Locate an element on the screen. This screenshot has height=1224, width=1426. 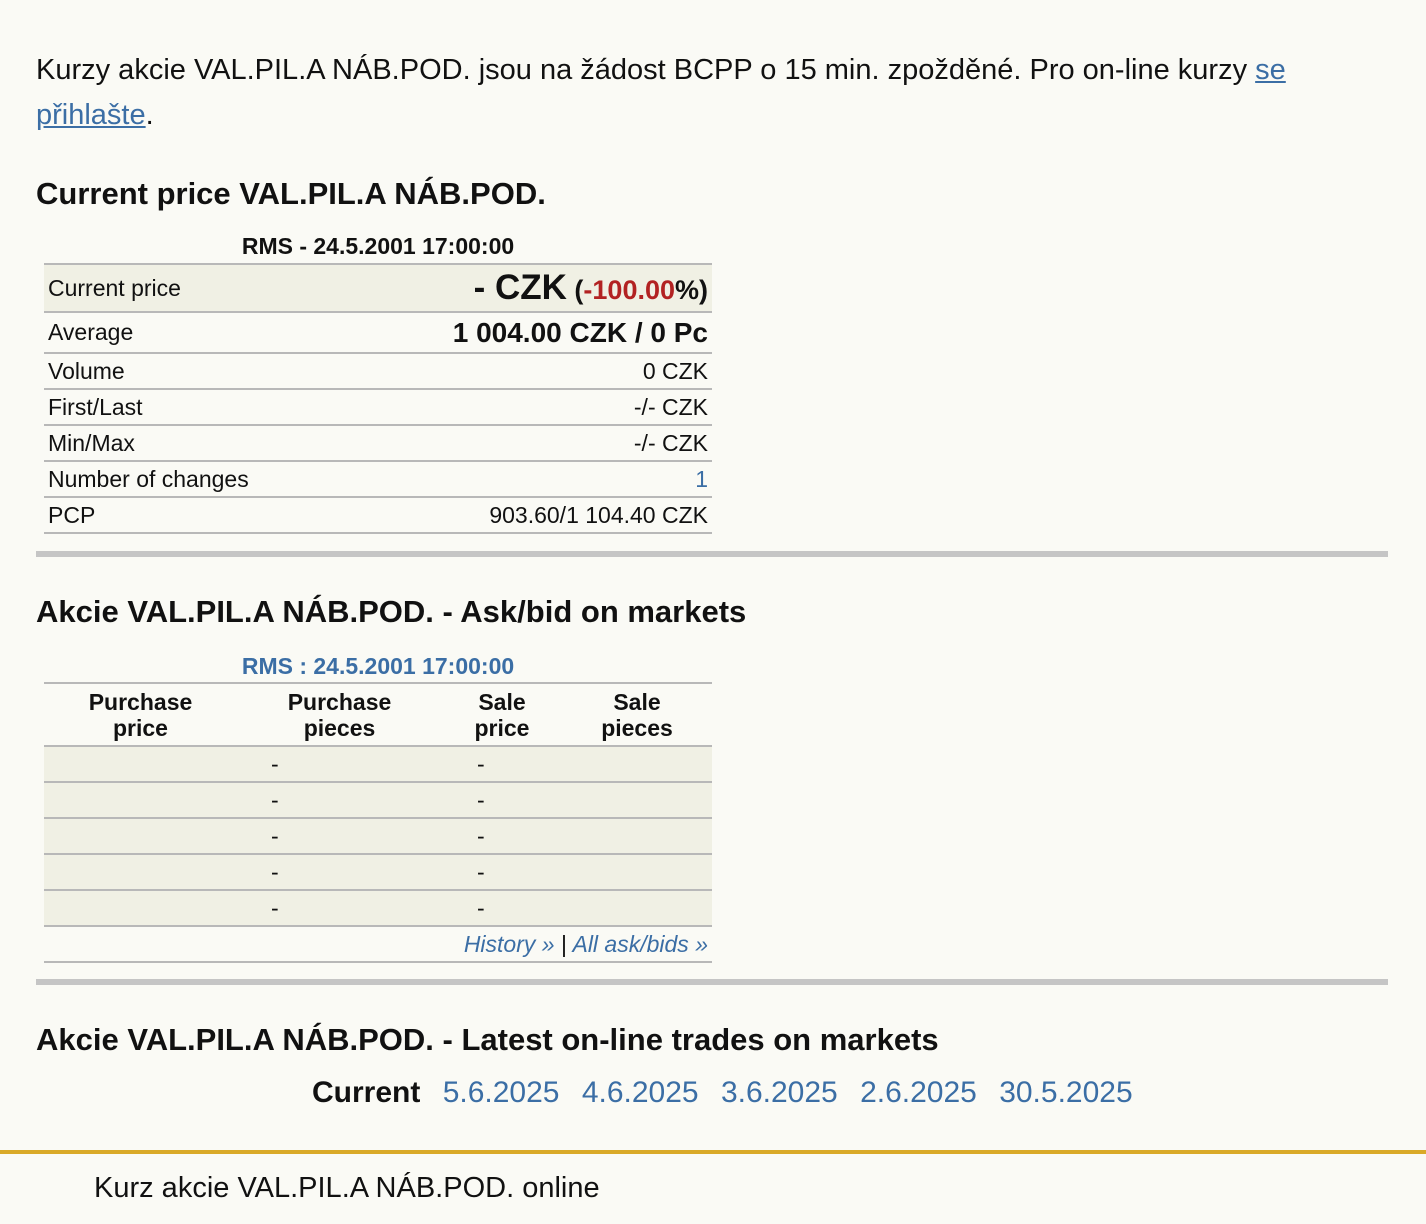
orderbook-caption: RMS : 24.5.2001 17:00:00 is located at coordinates (378, 666).